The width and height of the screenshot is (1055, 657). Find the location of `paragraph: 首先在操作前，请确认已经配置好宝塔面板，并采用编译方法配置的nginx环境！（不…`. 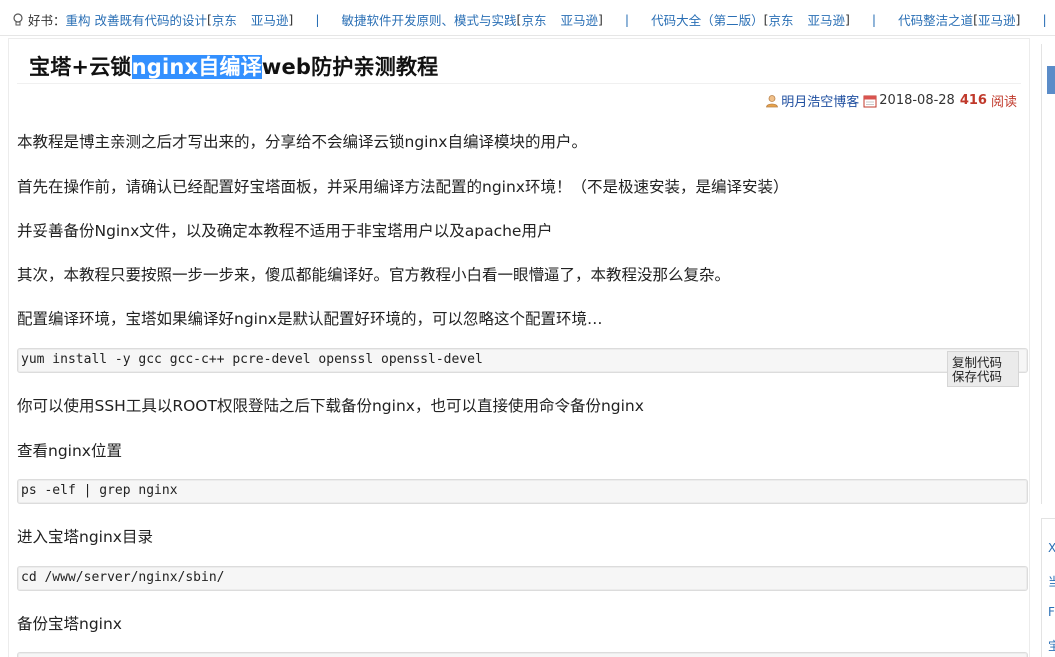

paragraph: 首先在操作前，请确认已经配置好宝塔面板，并采用编译方法配置的nginx环境！（不… is located at coordinates (403, 187).